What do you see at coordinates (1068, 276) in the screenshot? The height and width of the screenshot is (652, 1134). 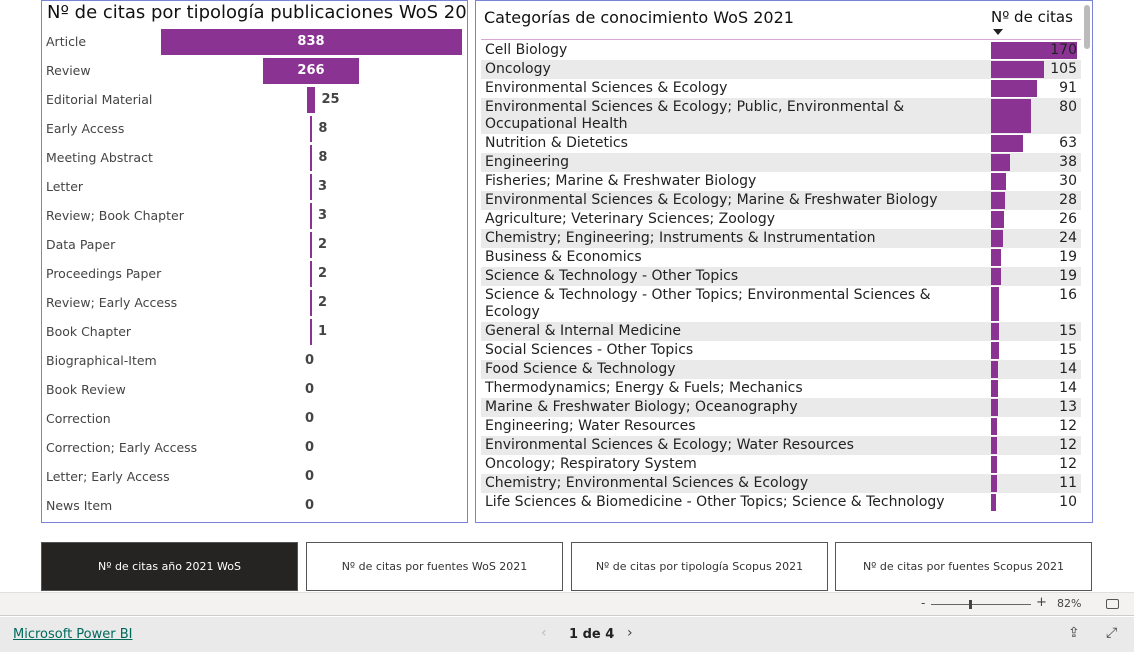 I see `citation-value: 19` at bounding box center [1068, 276].